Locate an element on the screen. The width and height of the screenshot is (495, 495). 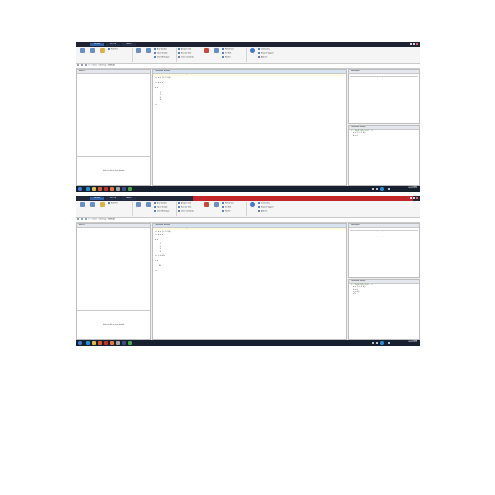
variable-cell: [1;2;3;4] is located at coordinates (387, 80).